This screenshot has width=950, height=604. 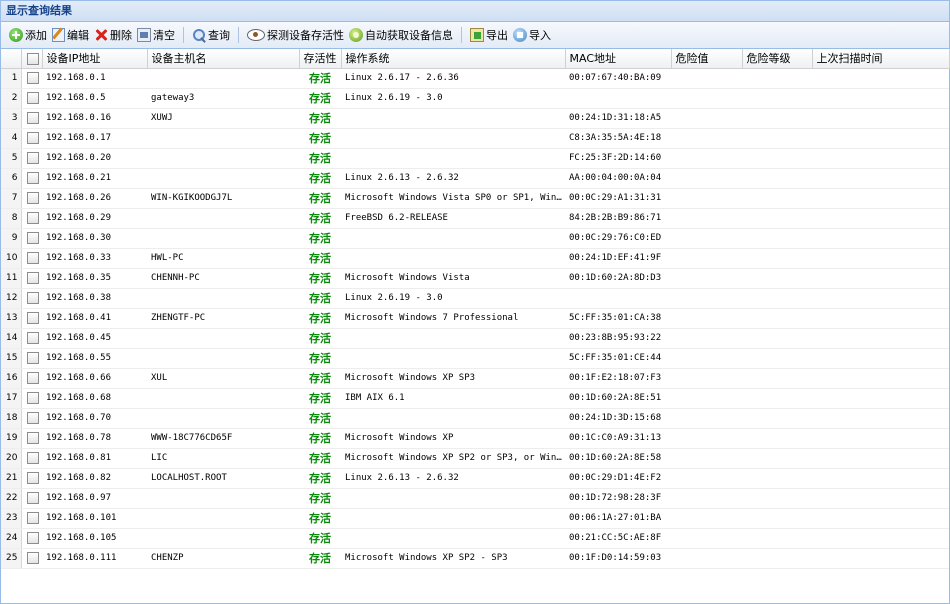 What do you see at coordinates (453, 59) in the screenshot?
I see `column-header-os: 操作系统` at bounding box center [453, 59].